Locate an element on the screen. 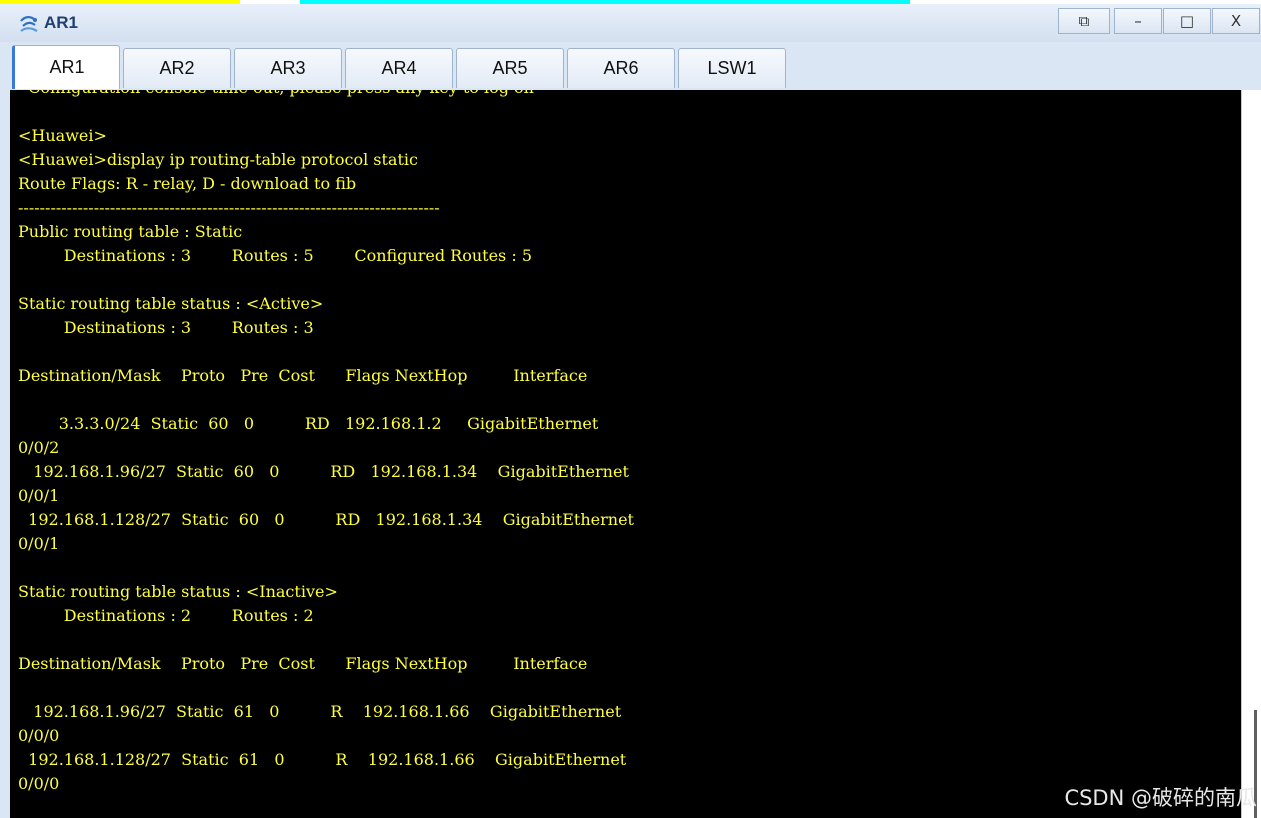  tab-ar6: AR6 is located at coordinates (621, 68).